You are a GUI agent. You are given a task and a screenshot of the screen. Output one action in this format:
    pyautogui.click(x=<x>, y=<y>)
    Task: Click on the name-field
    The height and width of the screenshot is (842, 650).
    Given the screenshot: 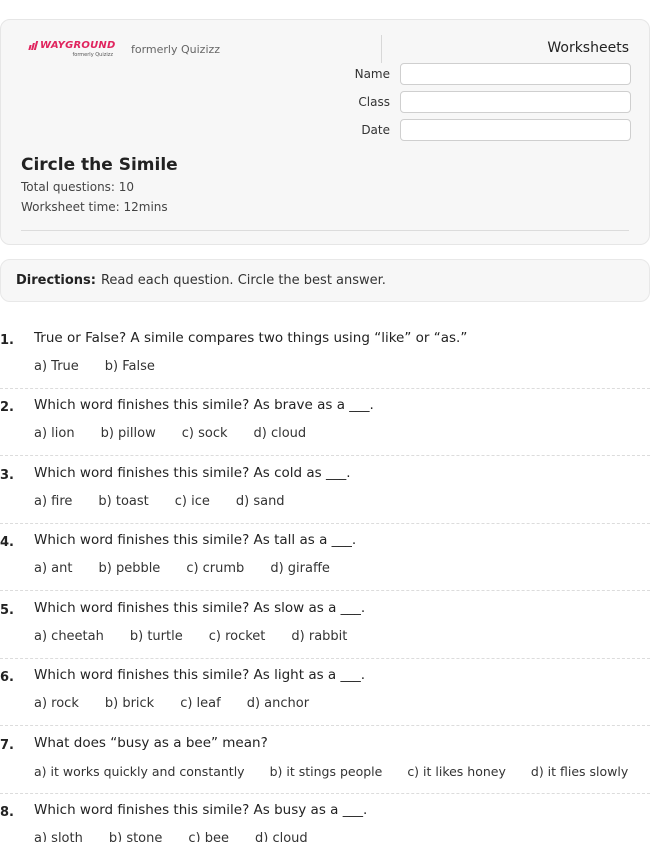 What is the action you would take?
    pyautogui.click(x=515, y=74)
    